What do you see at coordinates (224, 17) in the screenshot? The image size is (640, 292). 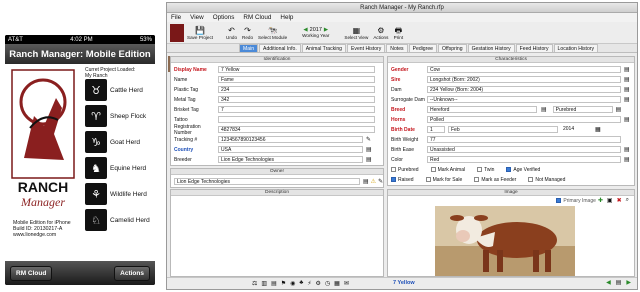 I see `menu-options: Options` at bounding box center [224, 17].